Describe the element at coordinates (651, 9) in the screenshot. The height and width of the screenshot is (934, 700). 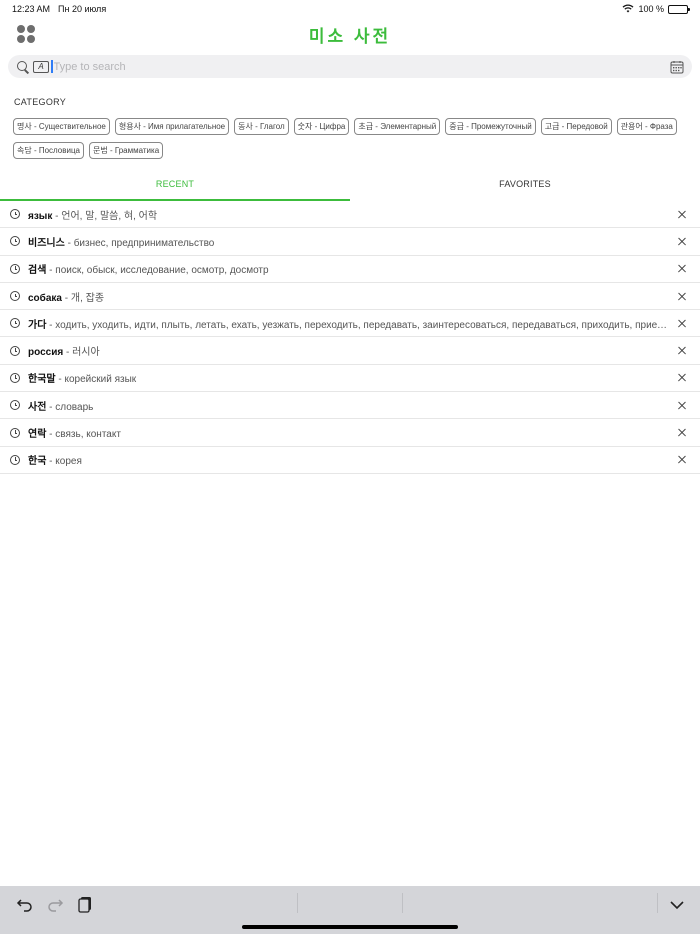
I see `battery-percent: 100 %` at that location.